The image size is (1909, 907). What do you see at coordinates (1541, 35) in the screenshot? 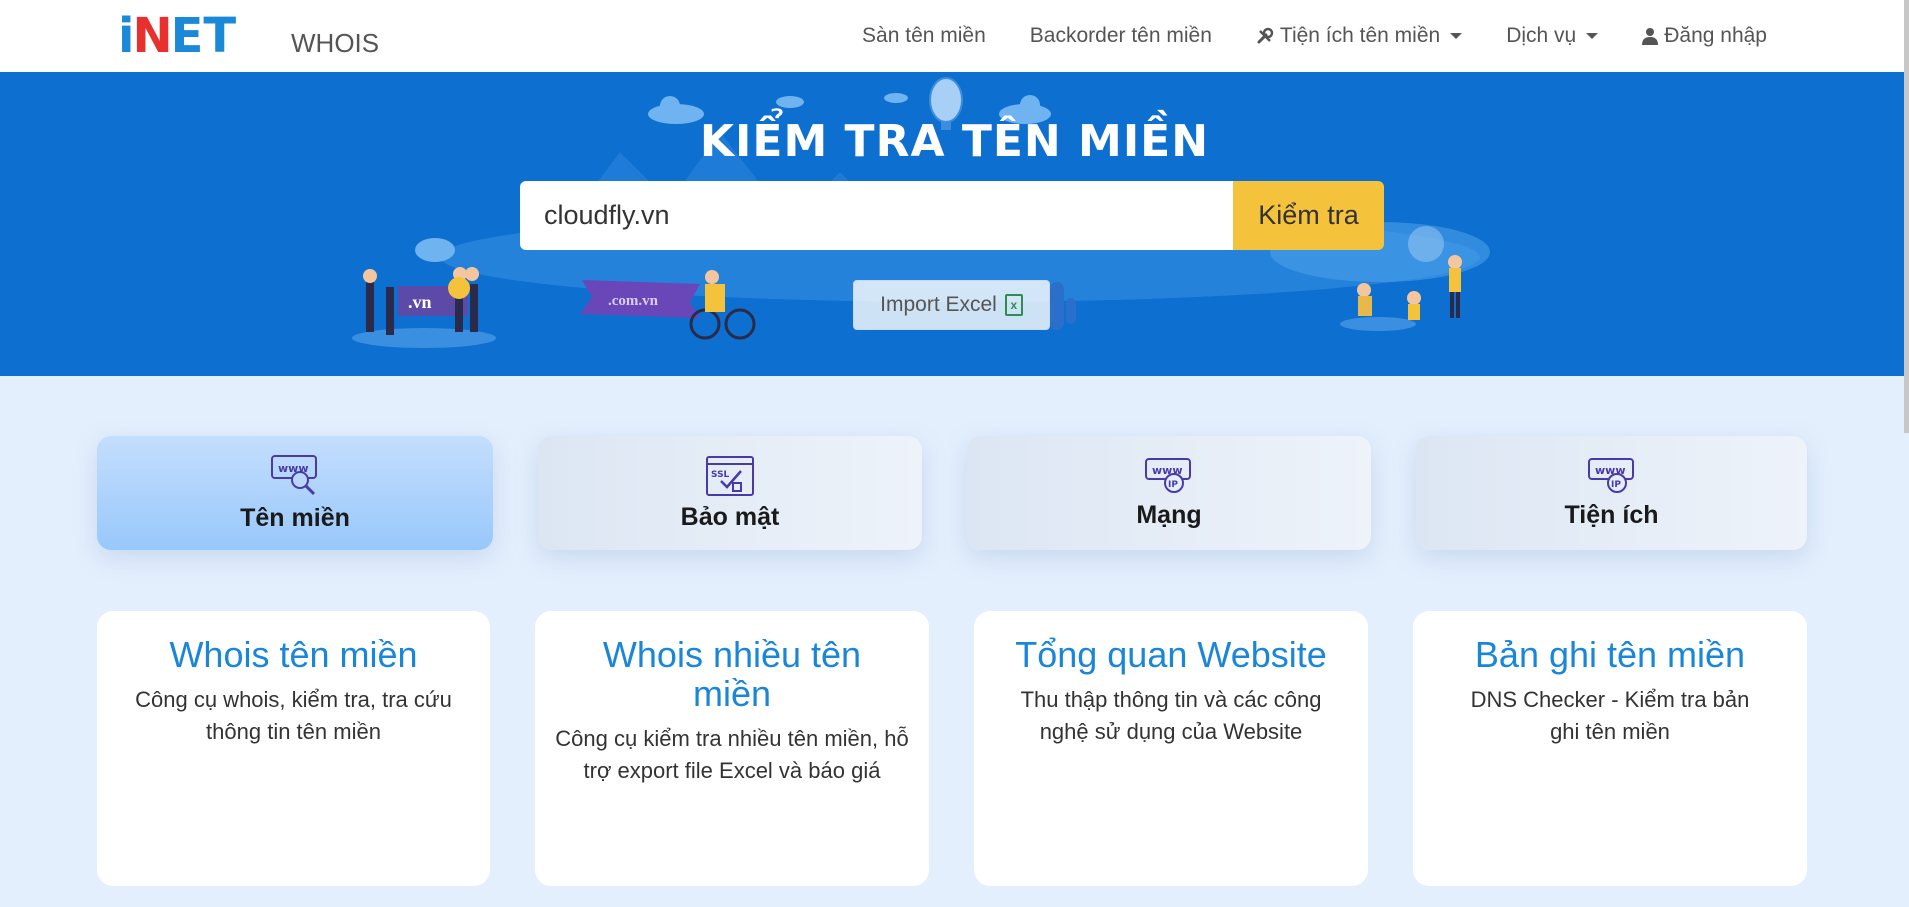
I see `nav-label: Dịch vụ` at bounding box center [1541, 35].